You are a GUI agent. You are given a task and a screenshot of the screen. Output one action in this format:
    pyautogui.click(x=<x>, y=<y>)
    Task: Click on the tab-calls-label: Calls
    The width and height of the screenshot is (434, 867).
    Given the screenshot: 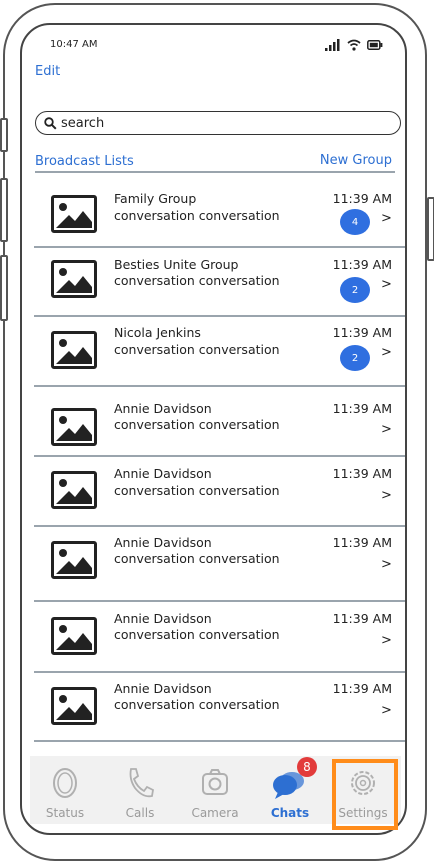 What is the action you would take?
    pyautogui.click(x=140, y=813)
    